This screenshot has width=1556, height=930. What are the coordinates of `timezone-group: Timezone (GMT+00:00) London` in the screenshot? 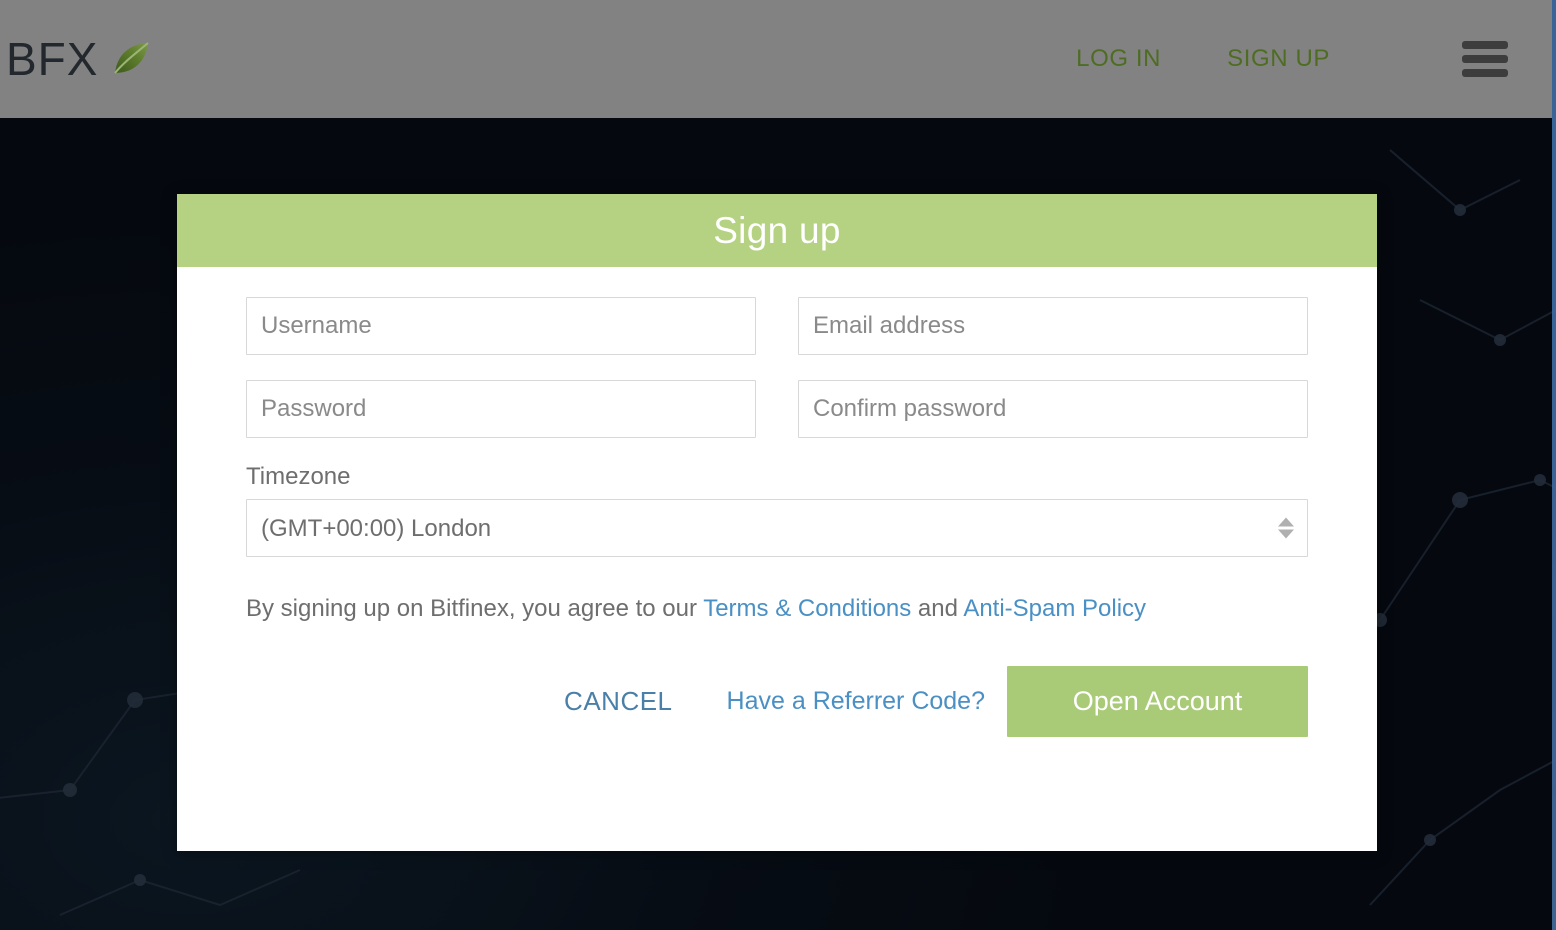 It's located at (777, 510).